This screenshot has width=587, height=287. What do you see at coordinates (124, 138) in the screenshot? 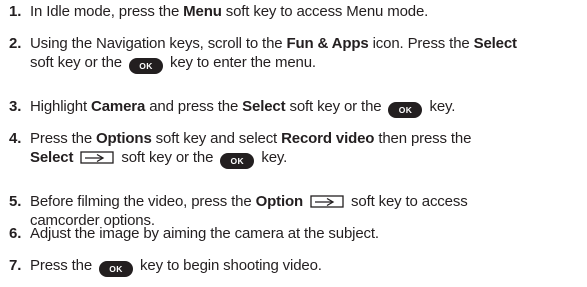
I see `key-name-label: Options` at bounding box center [124, 138].